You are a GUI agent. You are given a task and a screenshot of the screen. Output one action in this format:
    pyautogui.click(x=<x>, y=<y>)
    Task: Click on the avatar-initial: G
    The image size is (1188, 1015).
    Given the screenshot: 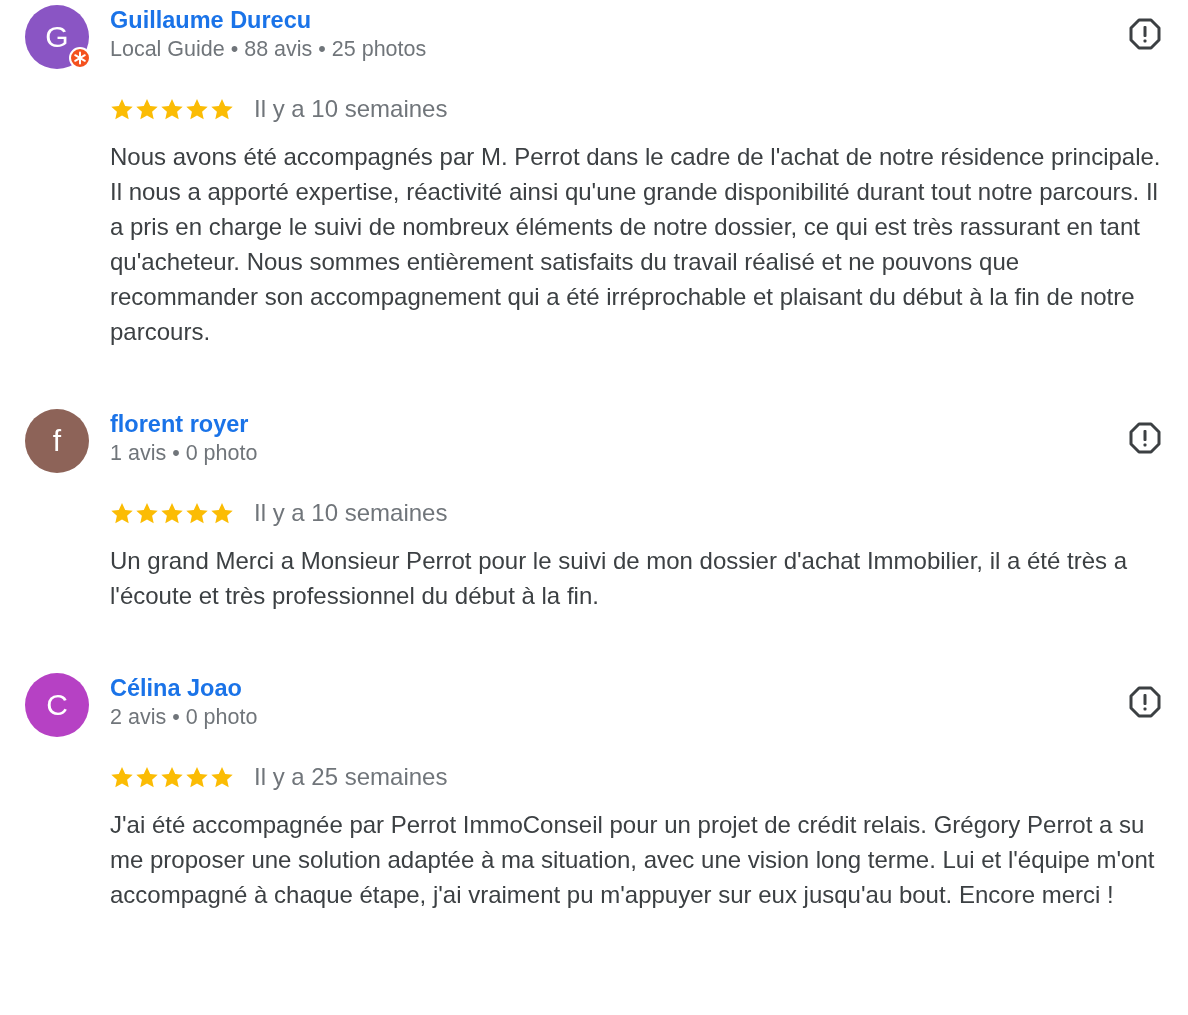 What is the action you would take?
    pyautogui.click(x=57, y=37)
    